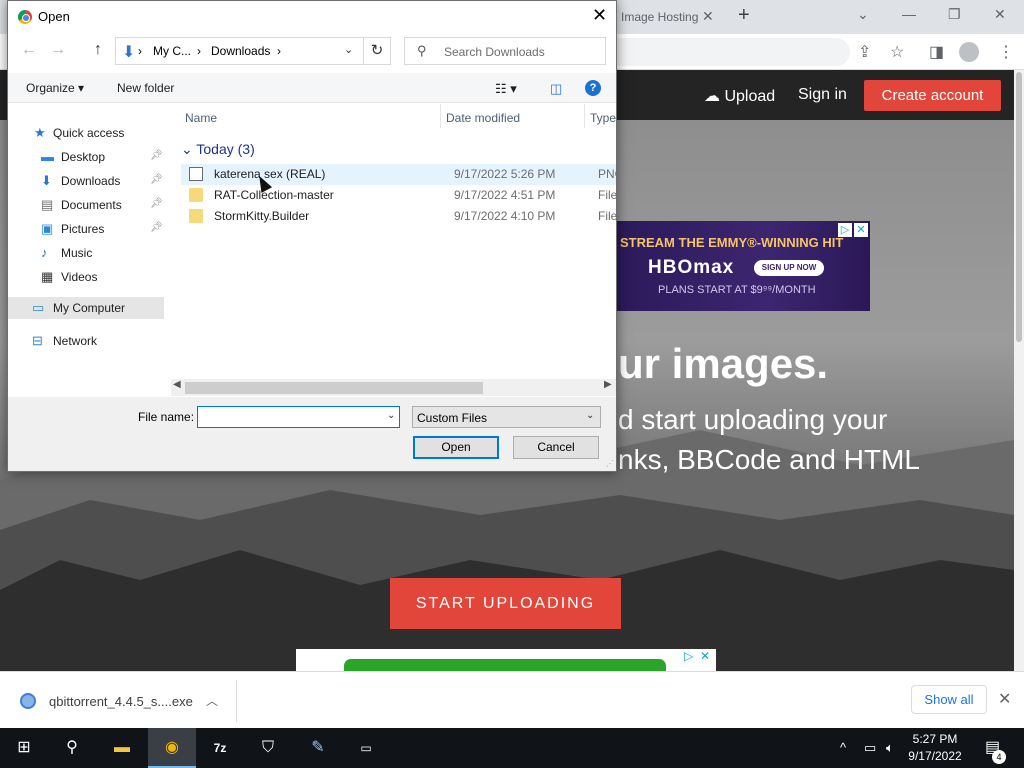 This screenshot has height=768, width=1024. What do you see at coordinates (936, 52) in the screenshot?
I see `sidebar-icon: ◨` at bounding box center [936, 52].